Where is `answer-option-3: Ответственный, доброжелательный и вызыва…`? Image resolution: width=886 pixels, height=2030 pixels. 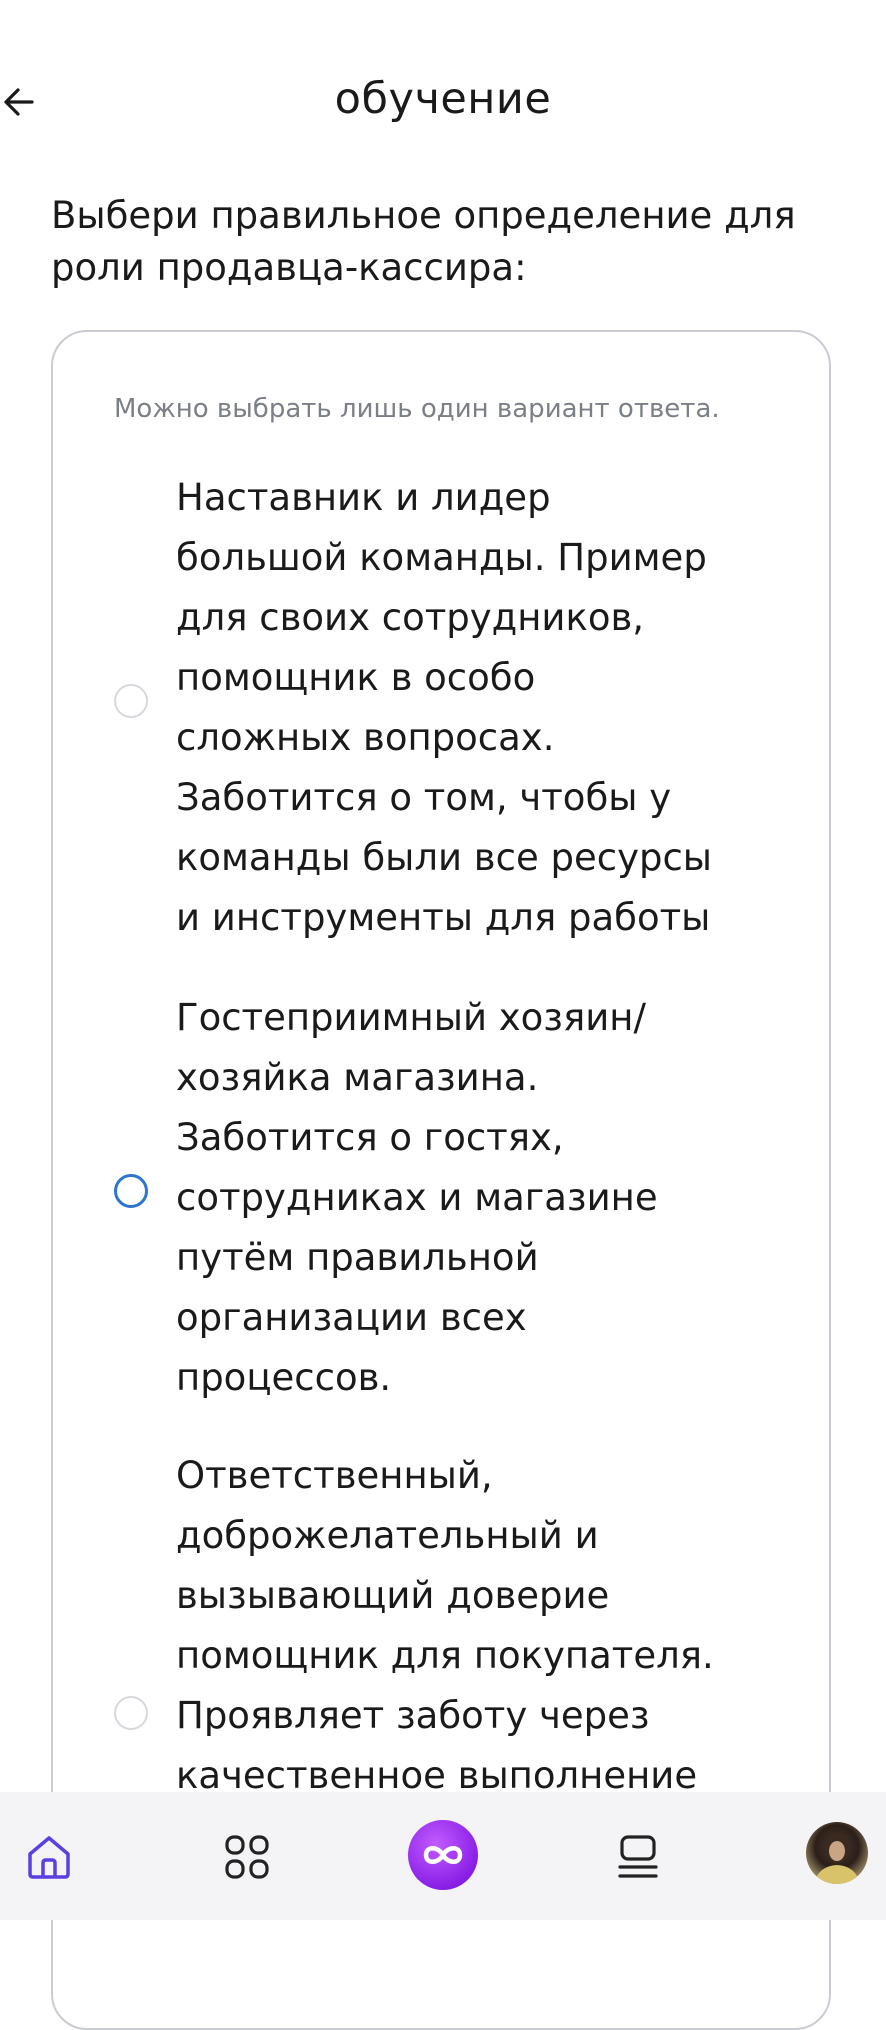 answer-option-3: Ответственный, доброжелательный и вызыва… is located at coordinates (460, 1626).